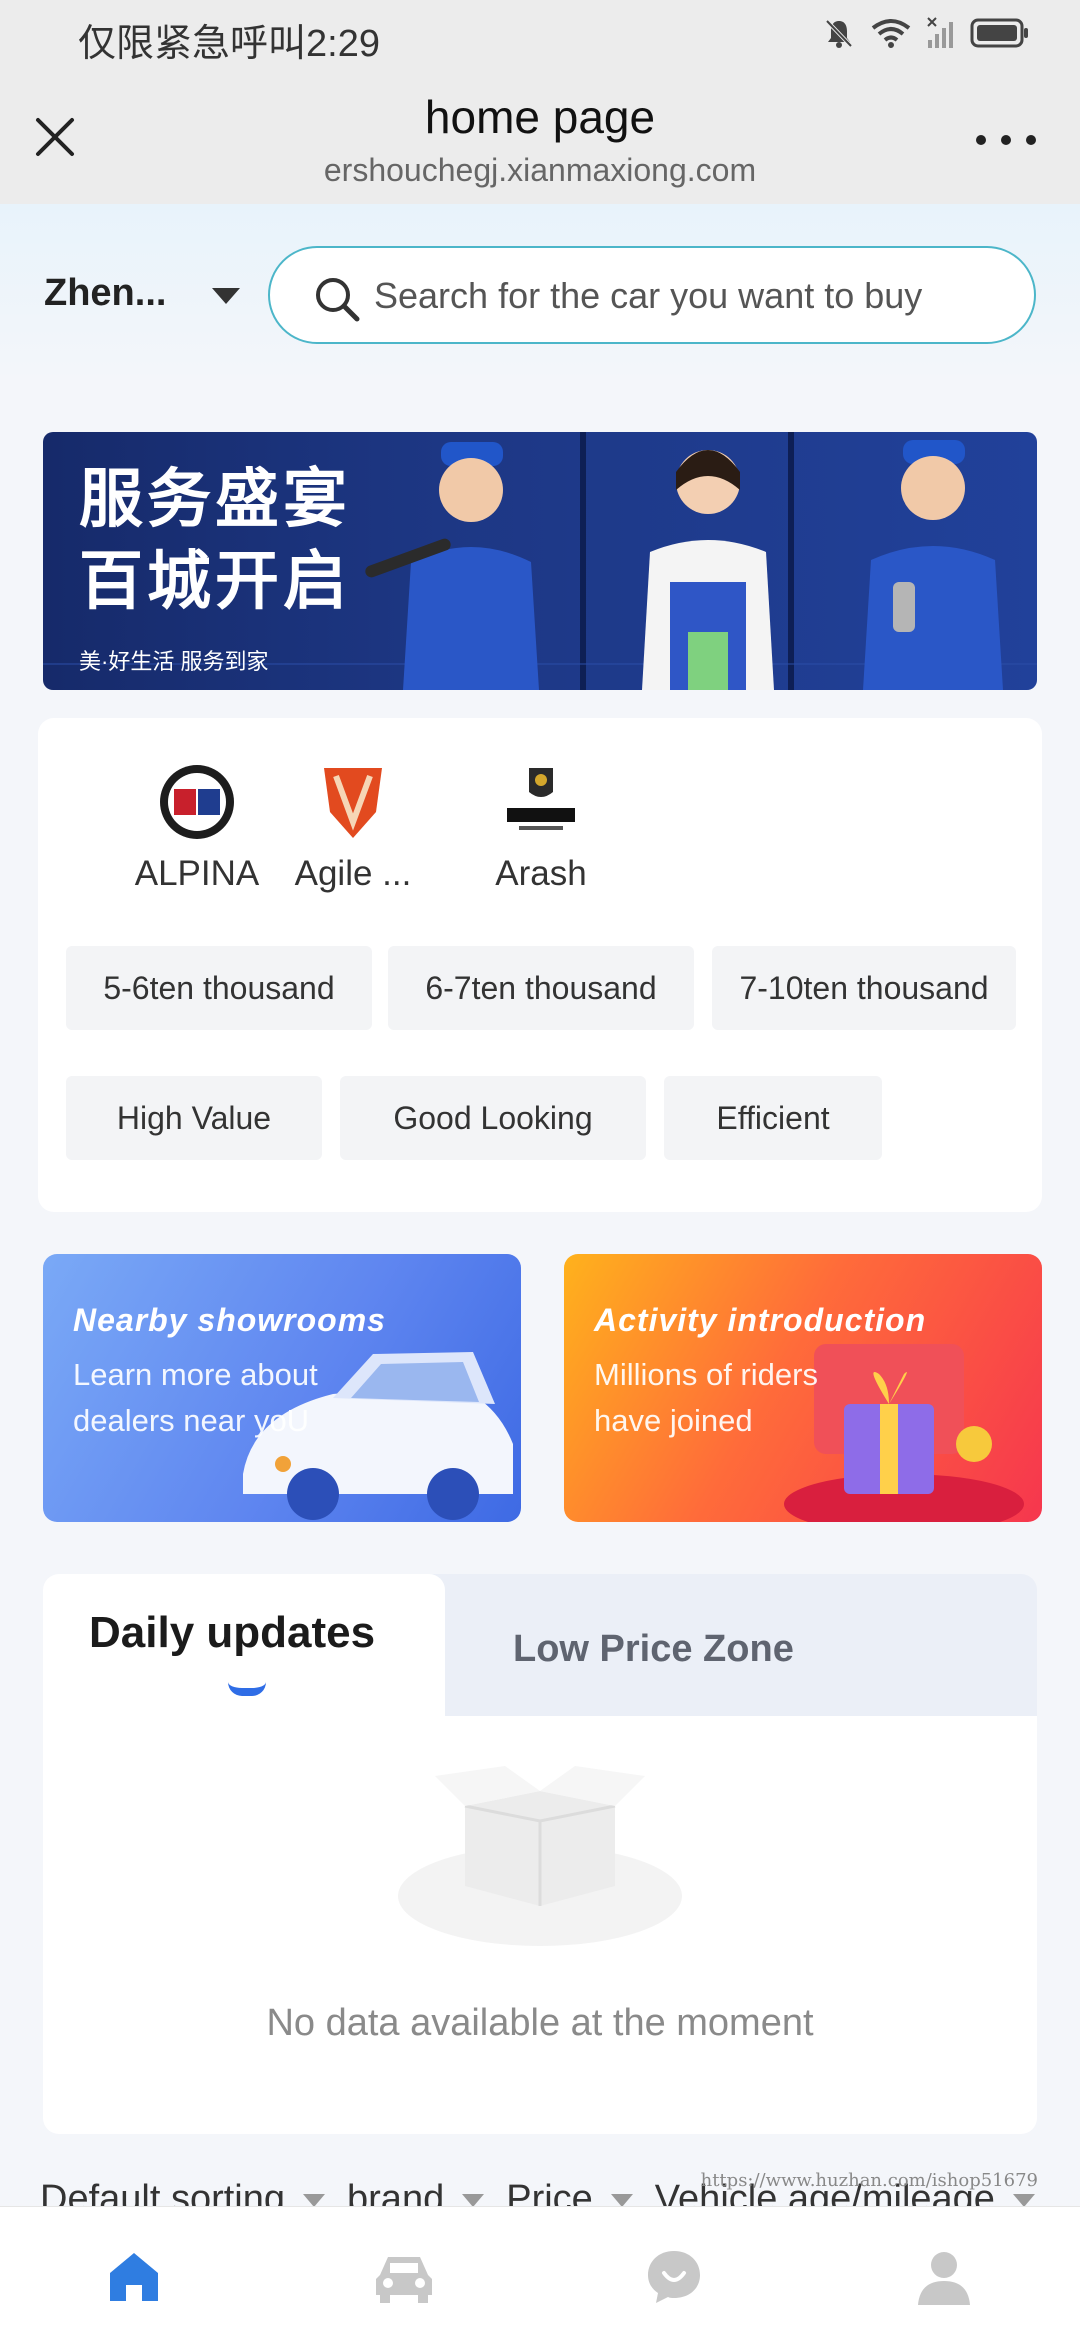 Image resolution: width=1080 pixels, height=2340 pixels. I want to click on tab-label: Daily updates, so click(232, 1632).